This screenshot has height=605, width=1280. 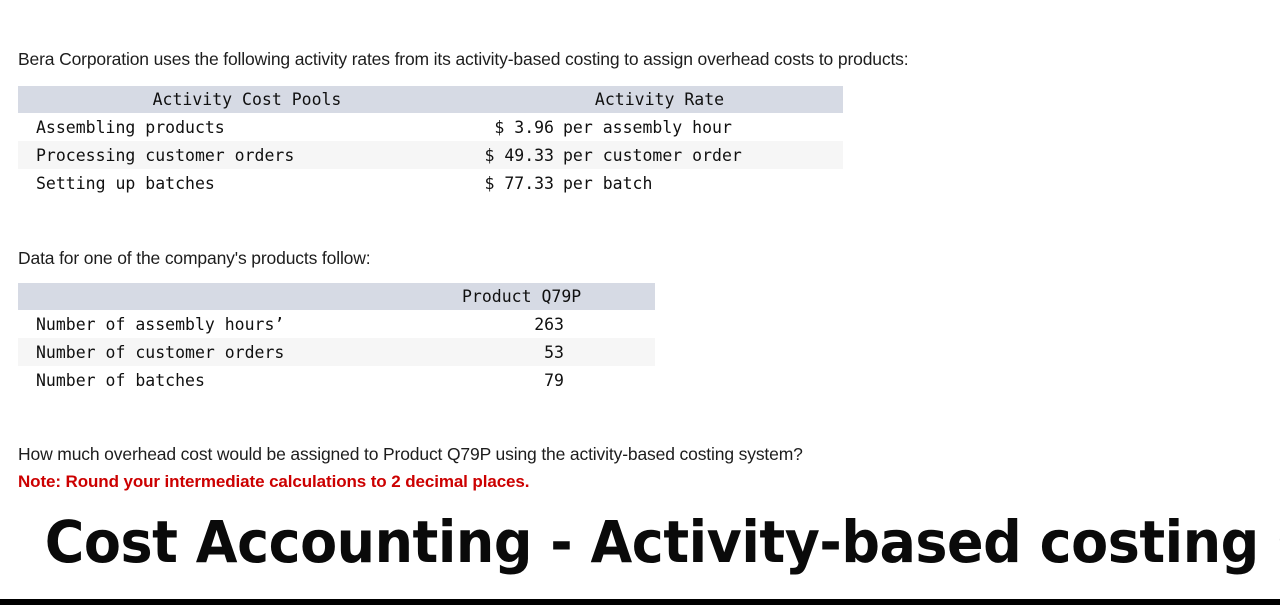 I want to click on table-header-row: Activity Cost Pools Activity Rate, so click(x=430, y=99).